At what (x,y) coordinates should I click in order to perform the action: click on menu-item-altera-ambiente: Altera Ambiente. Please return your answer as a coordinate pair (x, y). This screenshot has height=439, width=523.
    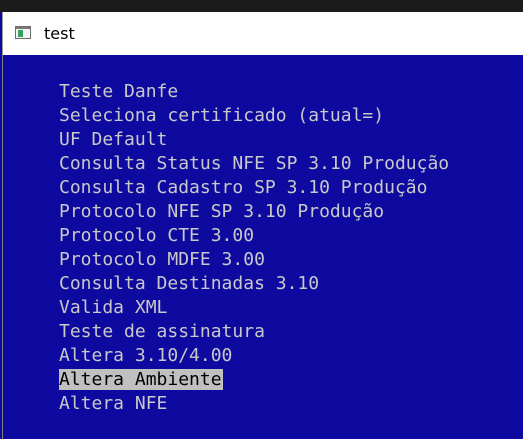
    Looking at the image, I should click on (254, 380).